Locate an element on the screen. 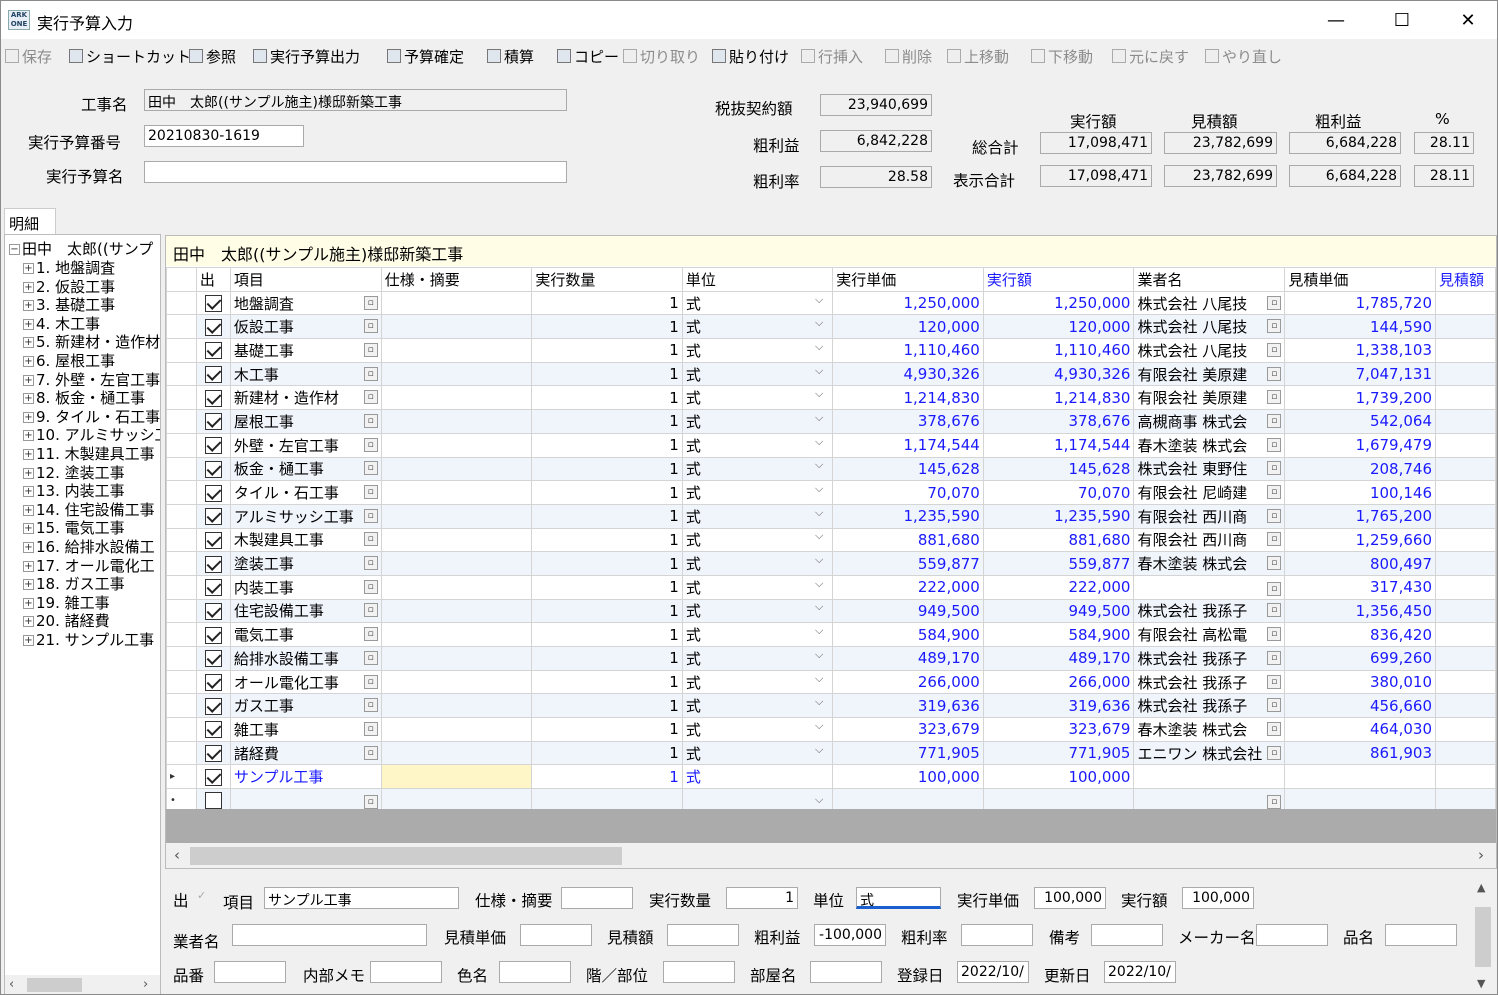 The height and width of the screenshot is (995, 1498). spec-cell is located at coordinates (456, 611).